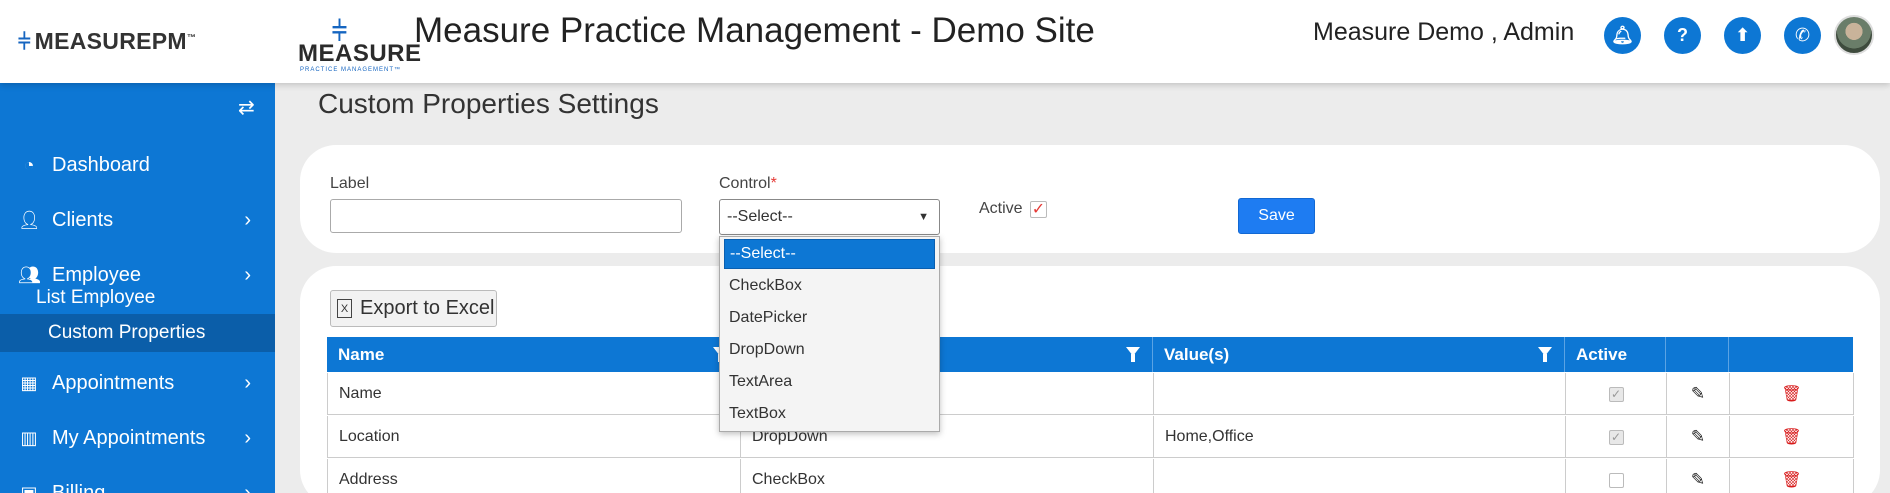  What do you see at coordinates (1622, 35) in the screenshot?
I see `bell-icon: 🔔︎` at bounding box center [1622, 35].